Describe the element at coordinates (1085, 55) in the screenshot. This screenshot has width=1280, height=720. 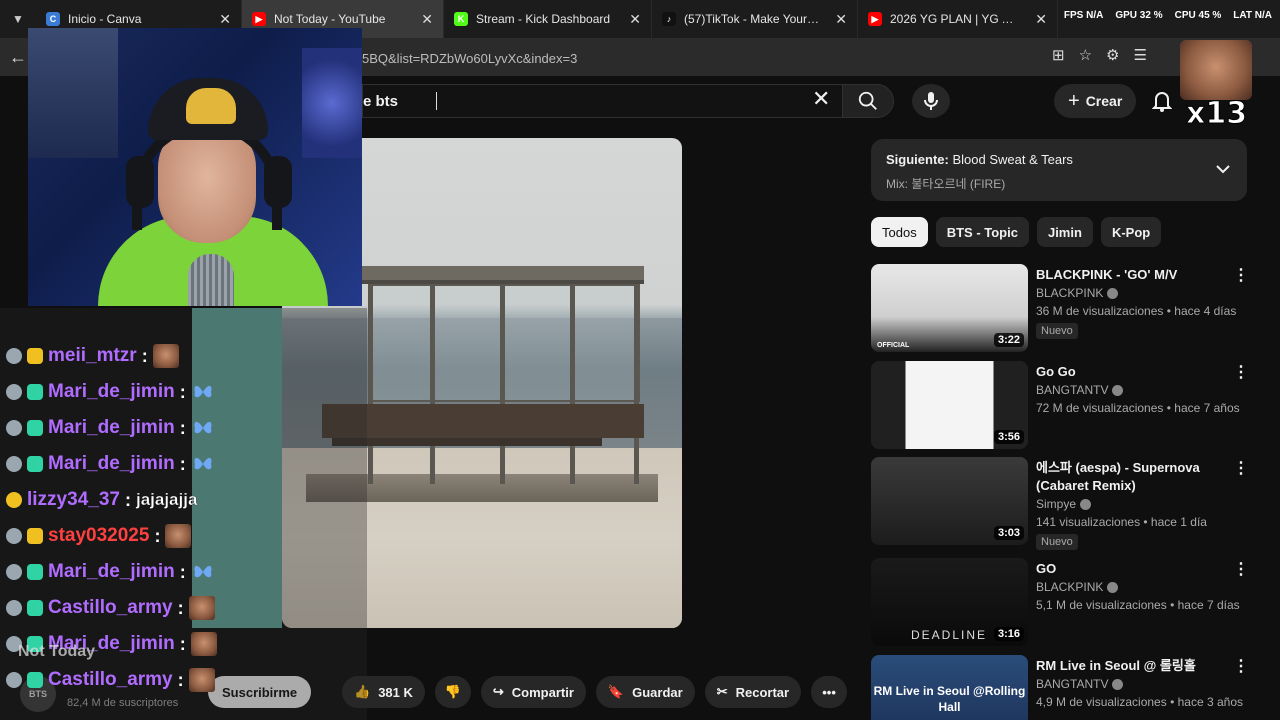
I see `favorite-star-icon: ☆` at that location.